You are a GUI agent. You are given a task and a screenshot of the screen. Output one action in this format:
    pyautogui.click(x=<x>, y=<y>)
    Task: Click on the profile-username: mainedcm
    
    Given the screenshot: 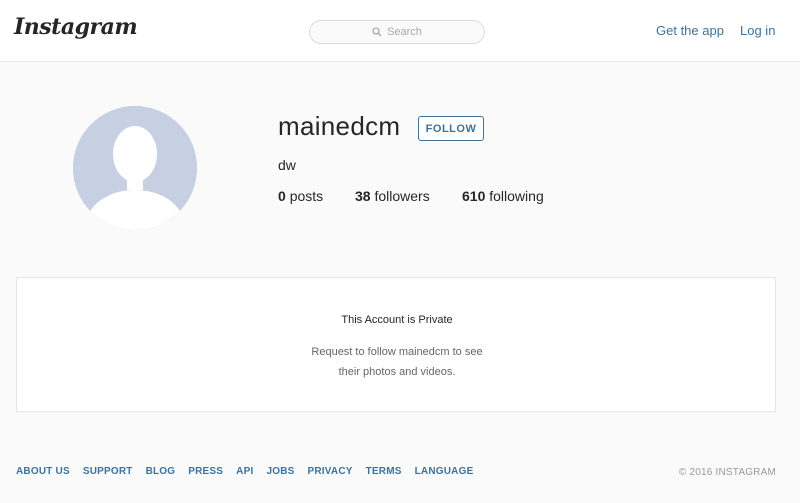 What is the action you would take?
    pyautogui.click(x=339, y=126)
    